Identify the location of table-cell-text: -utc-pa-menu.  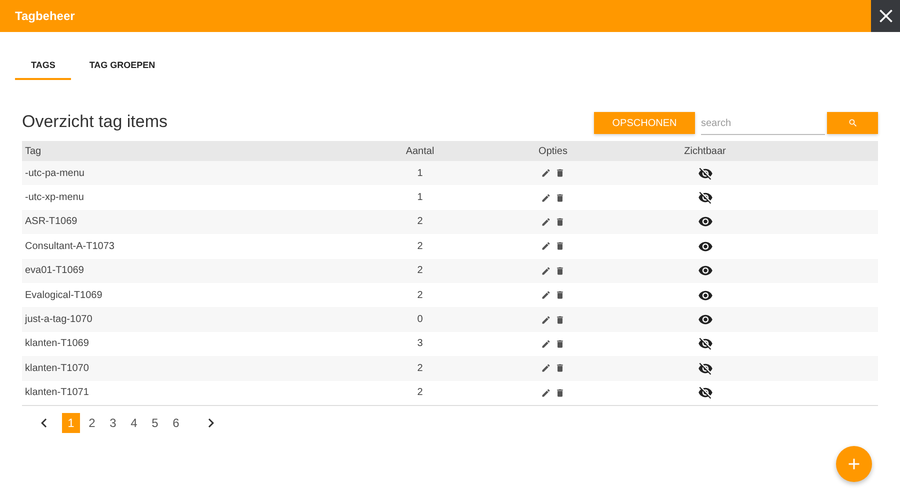
(55, 173).